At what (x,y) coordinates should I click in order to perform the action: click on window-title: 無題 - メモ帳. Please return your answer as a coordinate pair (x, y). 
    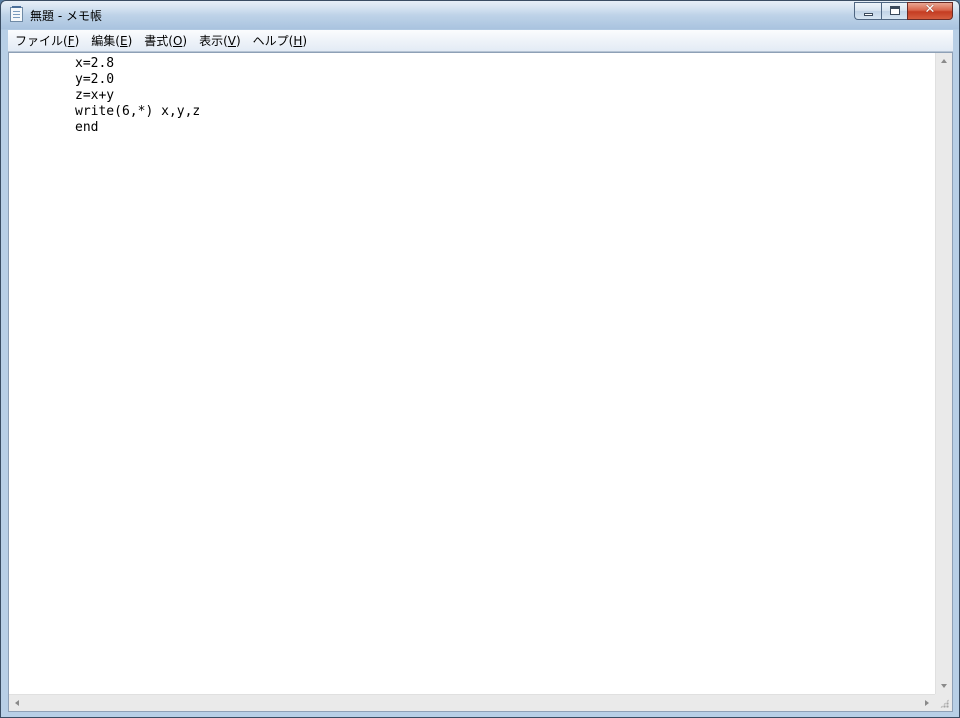
    Looking at the image, I should click on (66, 16).